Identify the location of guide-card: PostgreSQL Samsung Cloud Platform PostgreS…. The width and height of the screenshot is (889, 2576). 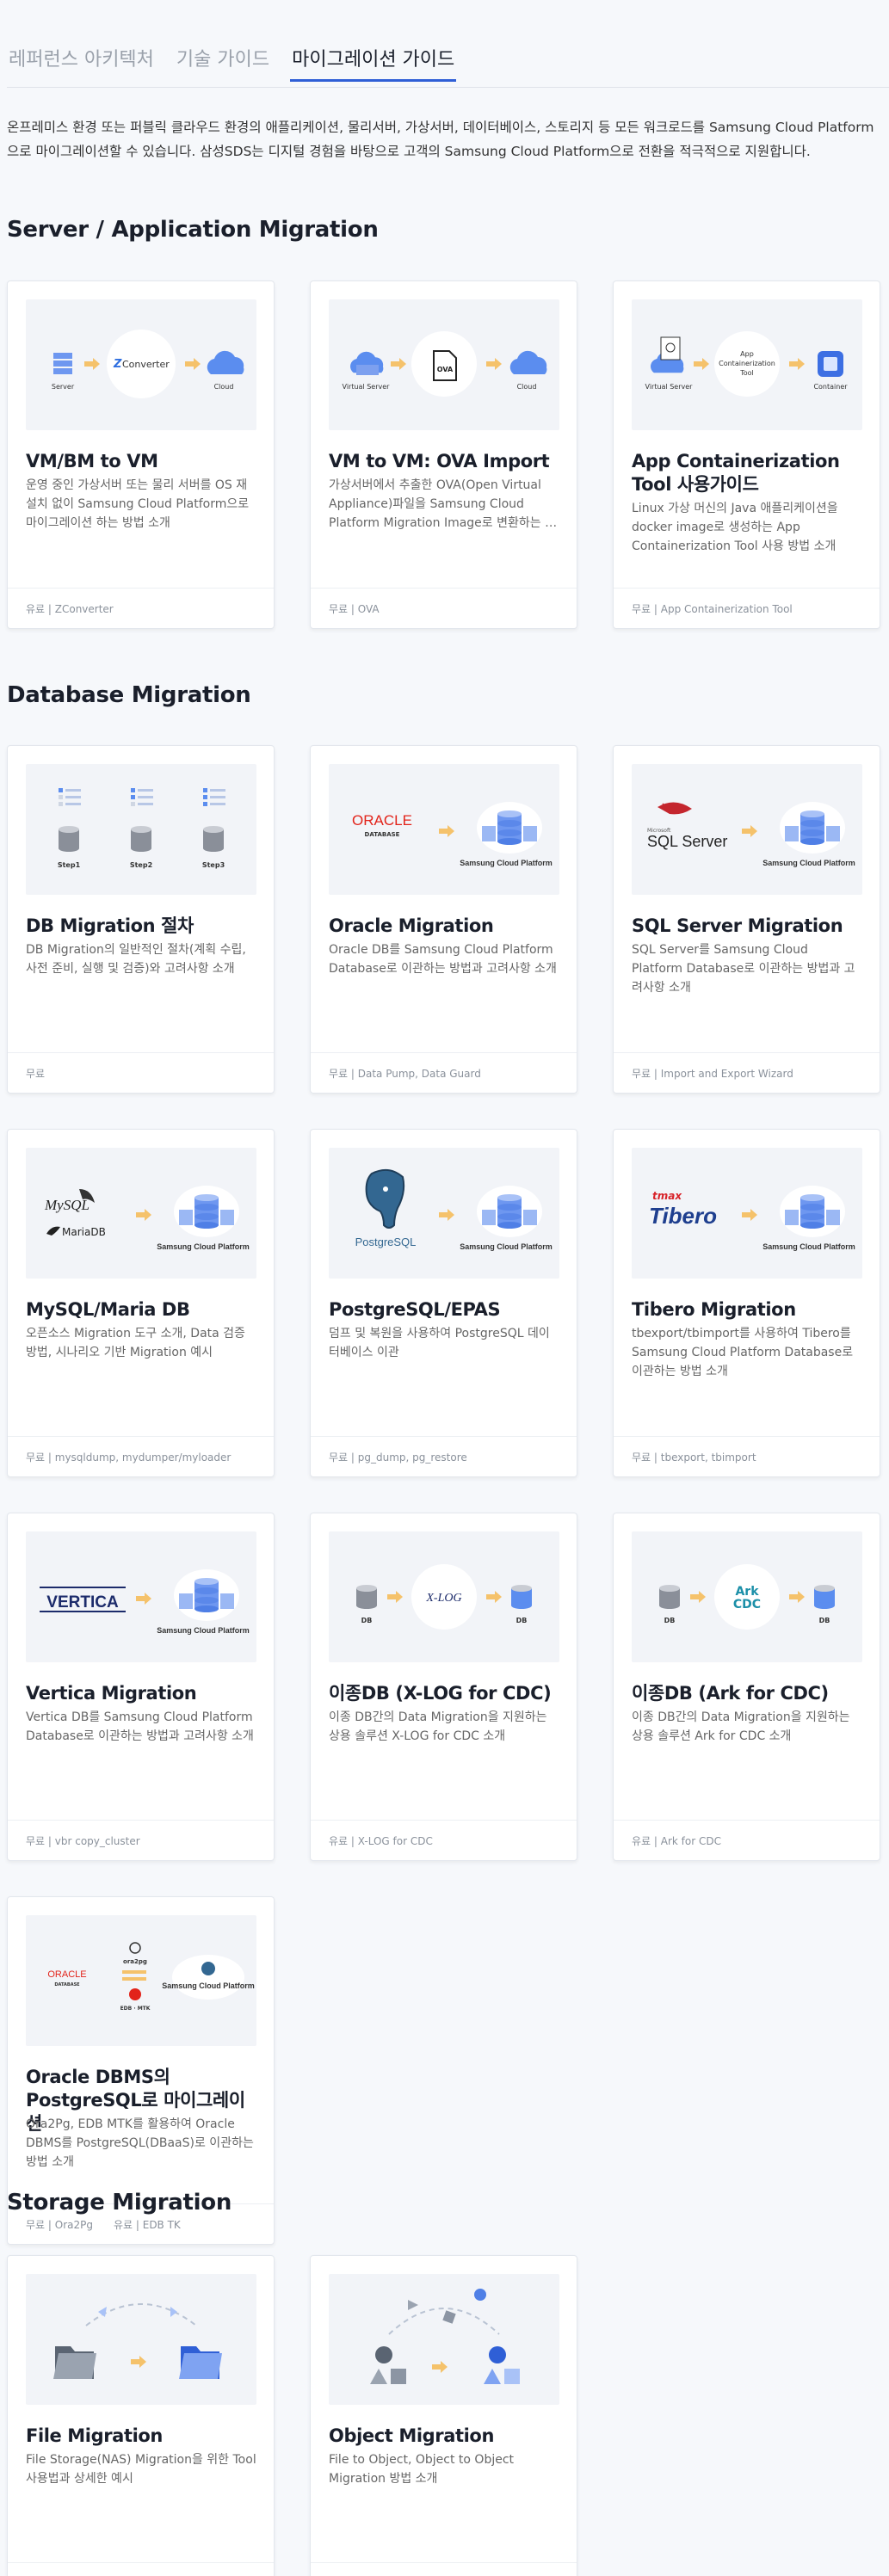
(443, 1303).